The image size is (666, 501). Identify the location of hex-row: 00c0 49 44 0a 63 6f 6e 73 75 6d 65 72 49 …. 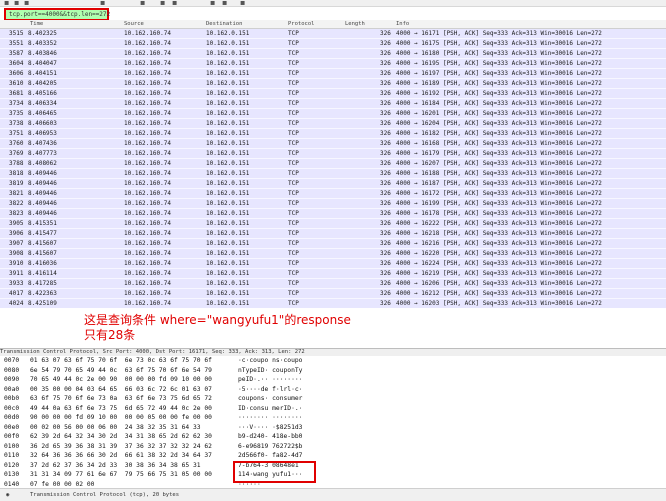
(333, 409).